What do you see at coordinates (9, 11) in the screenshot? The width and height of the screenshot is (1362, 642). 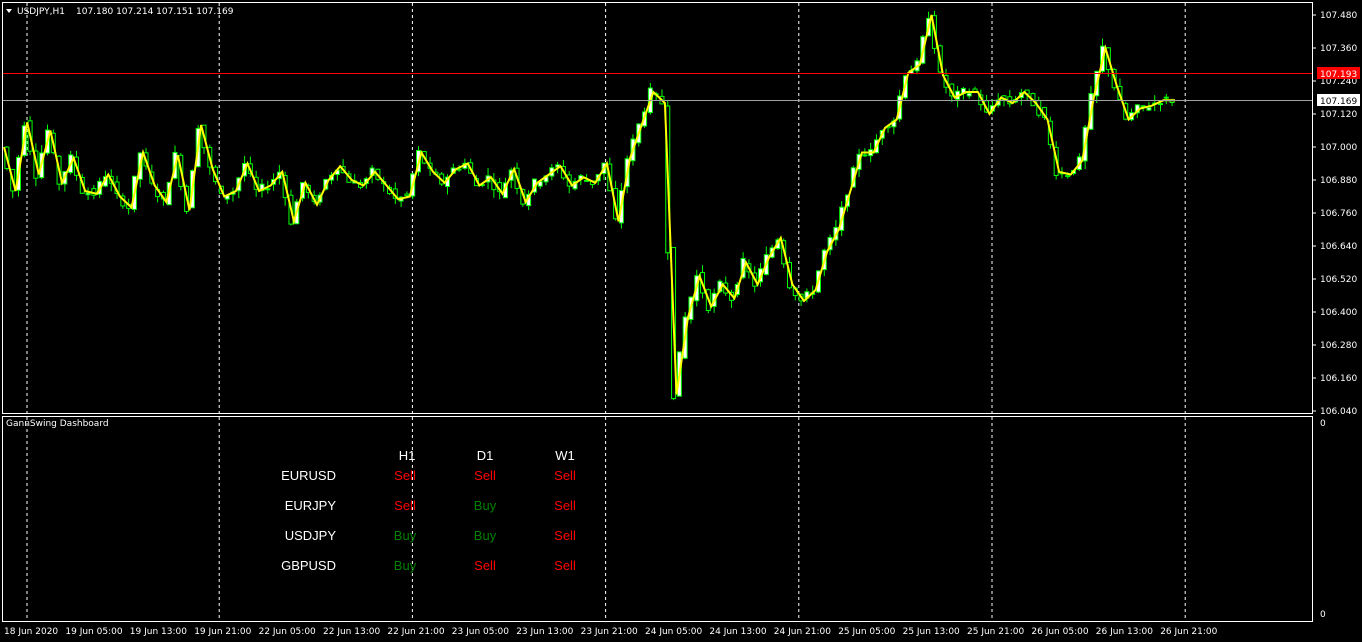 I see `symbol-dropdown-icon` at bounding box center [9, 11].